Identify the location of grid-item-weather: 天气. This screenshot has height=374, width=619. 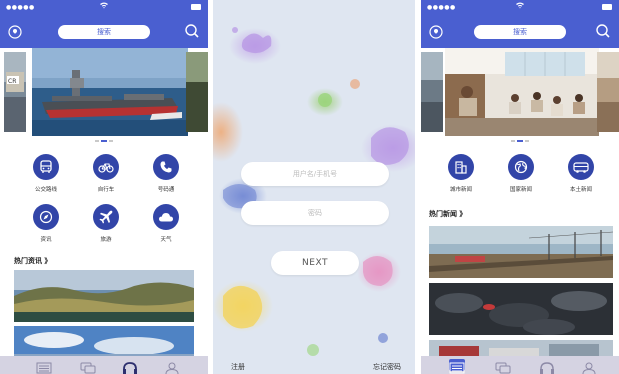
(166, 223).